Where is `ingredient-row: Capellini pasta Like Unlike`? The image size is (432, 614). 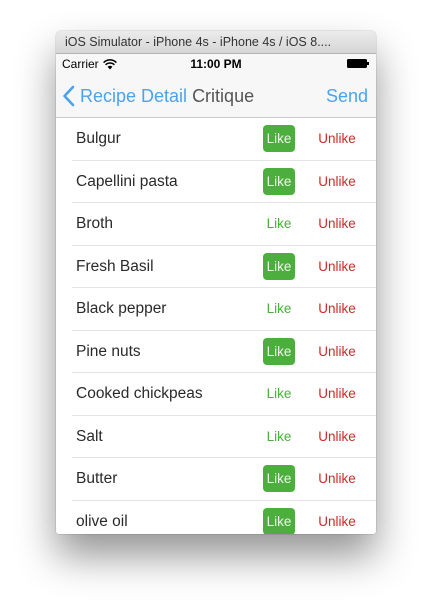
ingredient-row: Capellini pasta Like Unlike is located at coordinates (216, 182).